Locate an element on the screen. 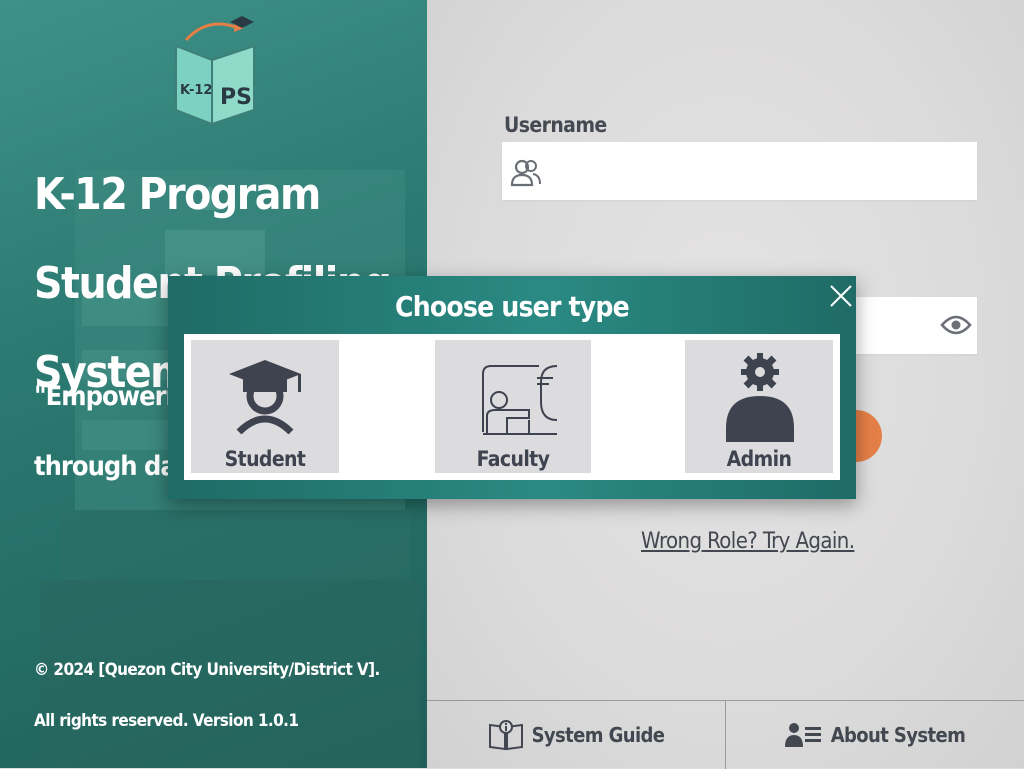 The image size is (1024, 769). faculty-role-button: Faculty is located at coordinates (513, 406).